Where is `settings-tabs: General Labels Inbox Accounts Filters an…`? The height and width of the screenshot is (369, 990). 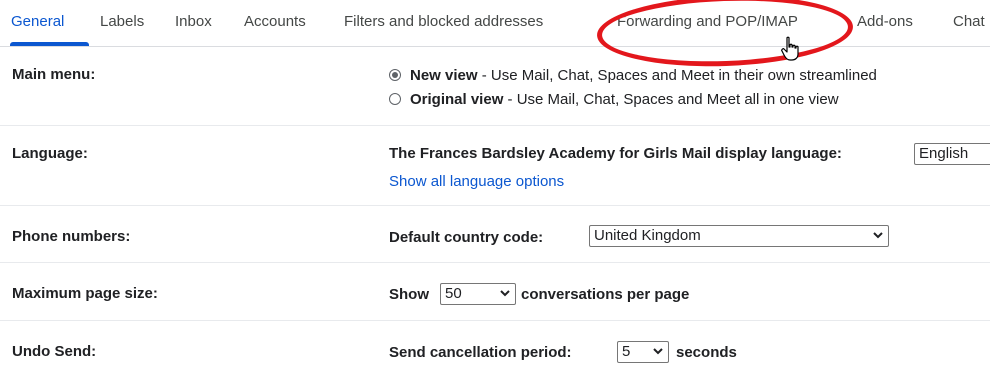 settings-tabs: General Labels Inbox Accounts Filters an… is located at coordinates (495, 23).